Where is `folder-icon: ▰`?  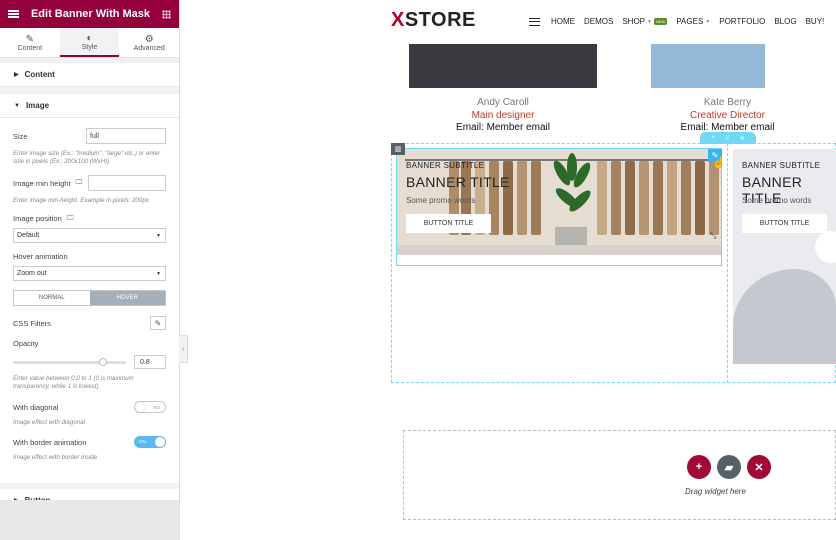 folder-icon: ▰ is located at coordinates (729, 467).